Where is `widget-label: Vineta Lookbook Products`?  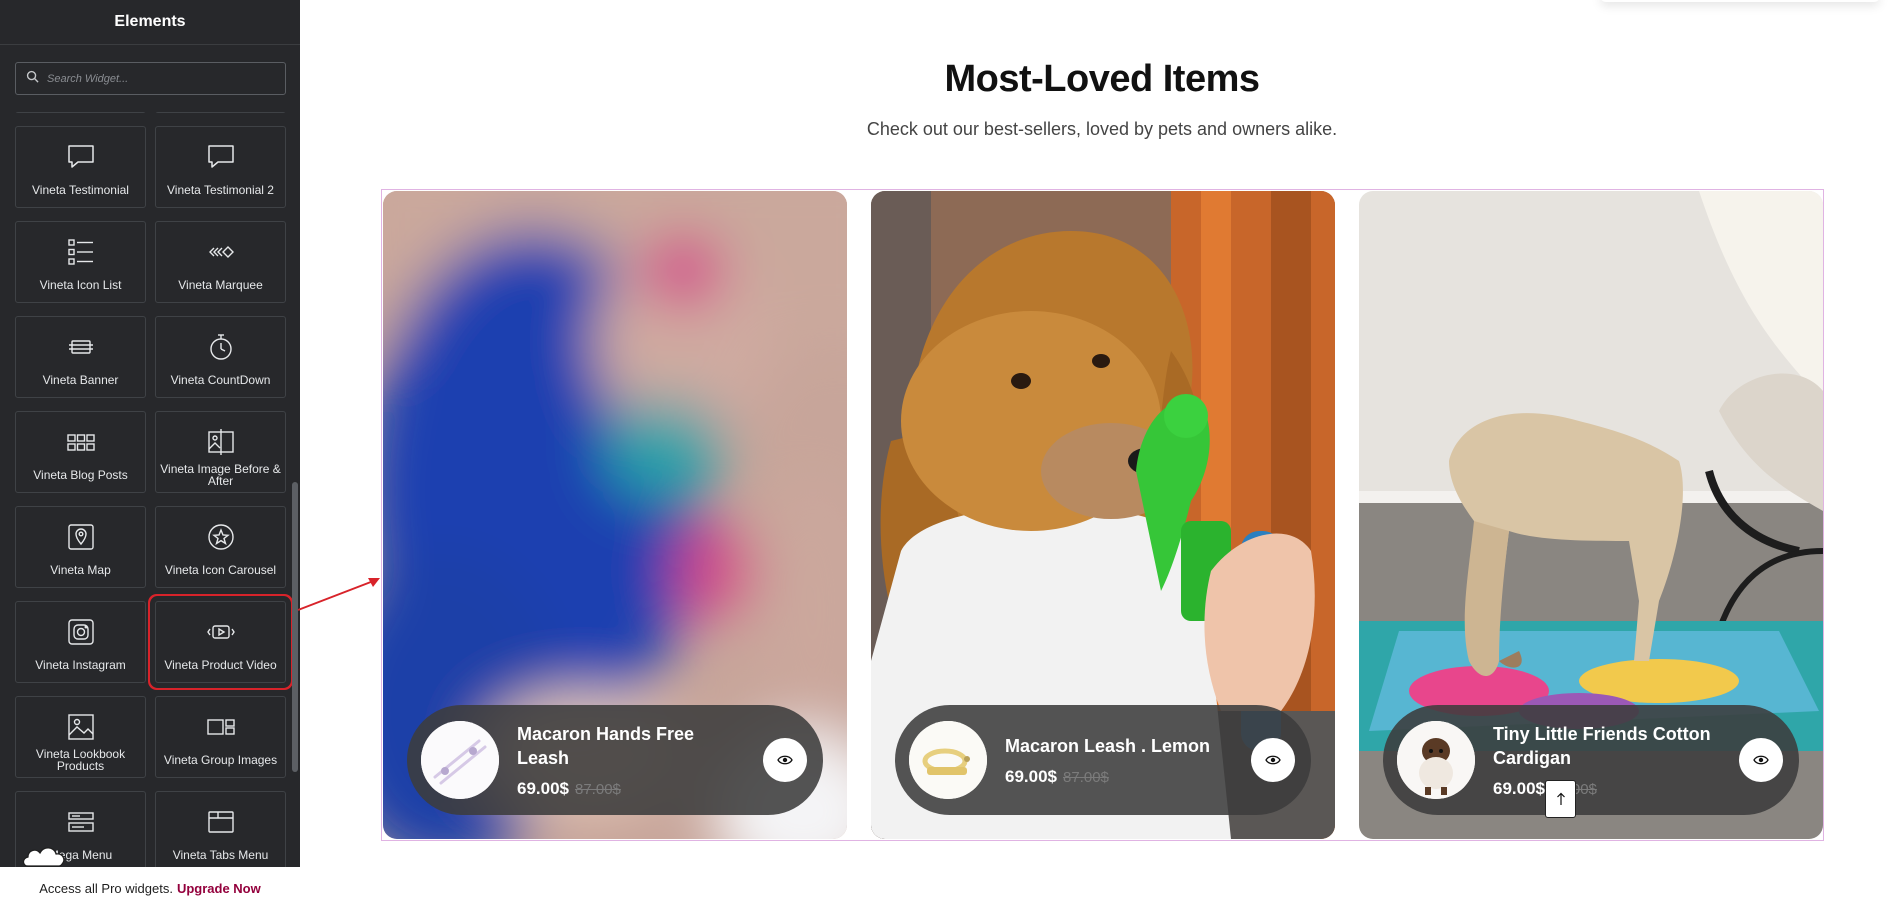 widget-label: Vineta Lookbook Products is located at coordinates (80, 760).